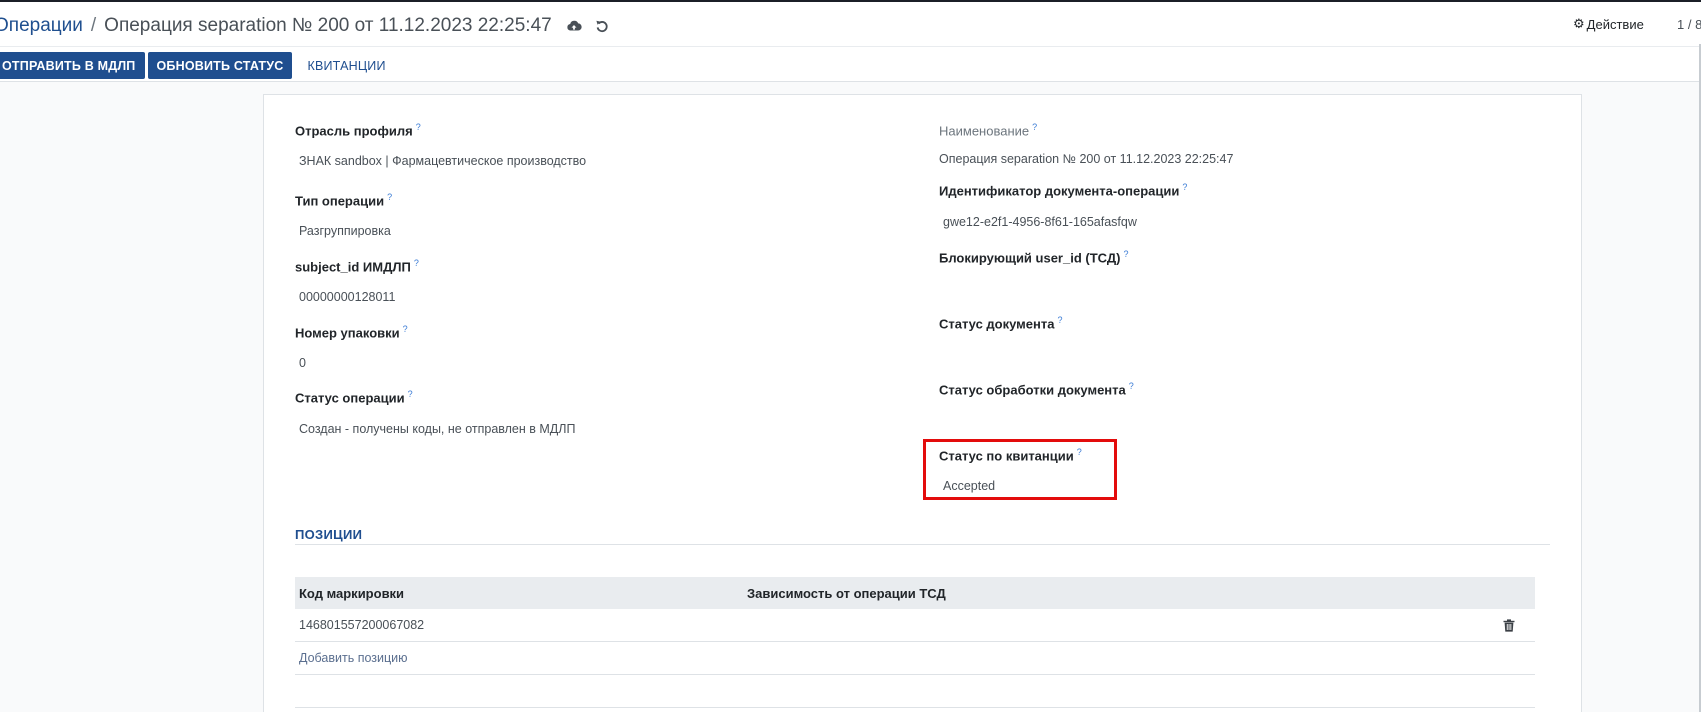 The image size is (1701, 712). What do you see at coordinates (1141, 593) in the screenshot?
I see `column-header-dependency: Зависимость от операции ТСД` at bounding box center [1141, 593].